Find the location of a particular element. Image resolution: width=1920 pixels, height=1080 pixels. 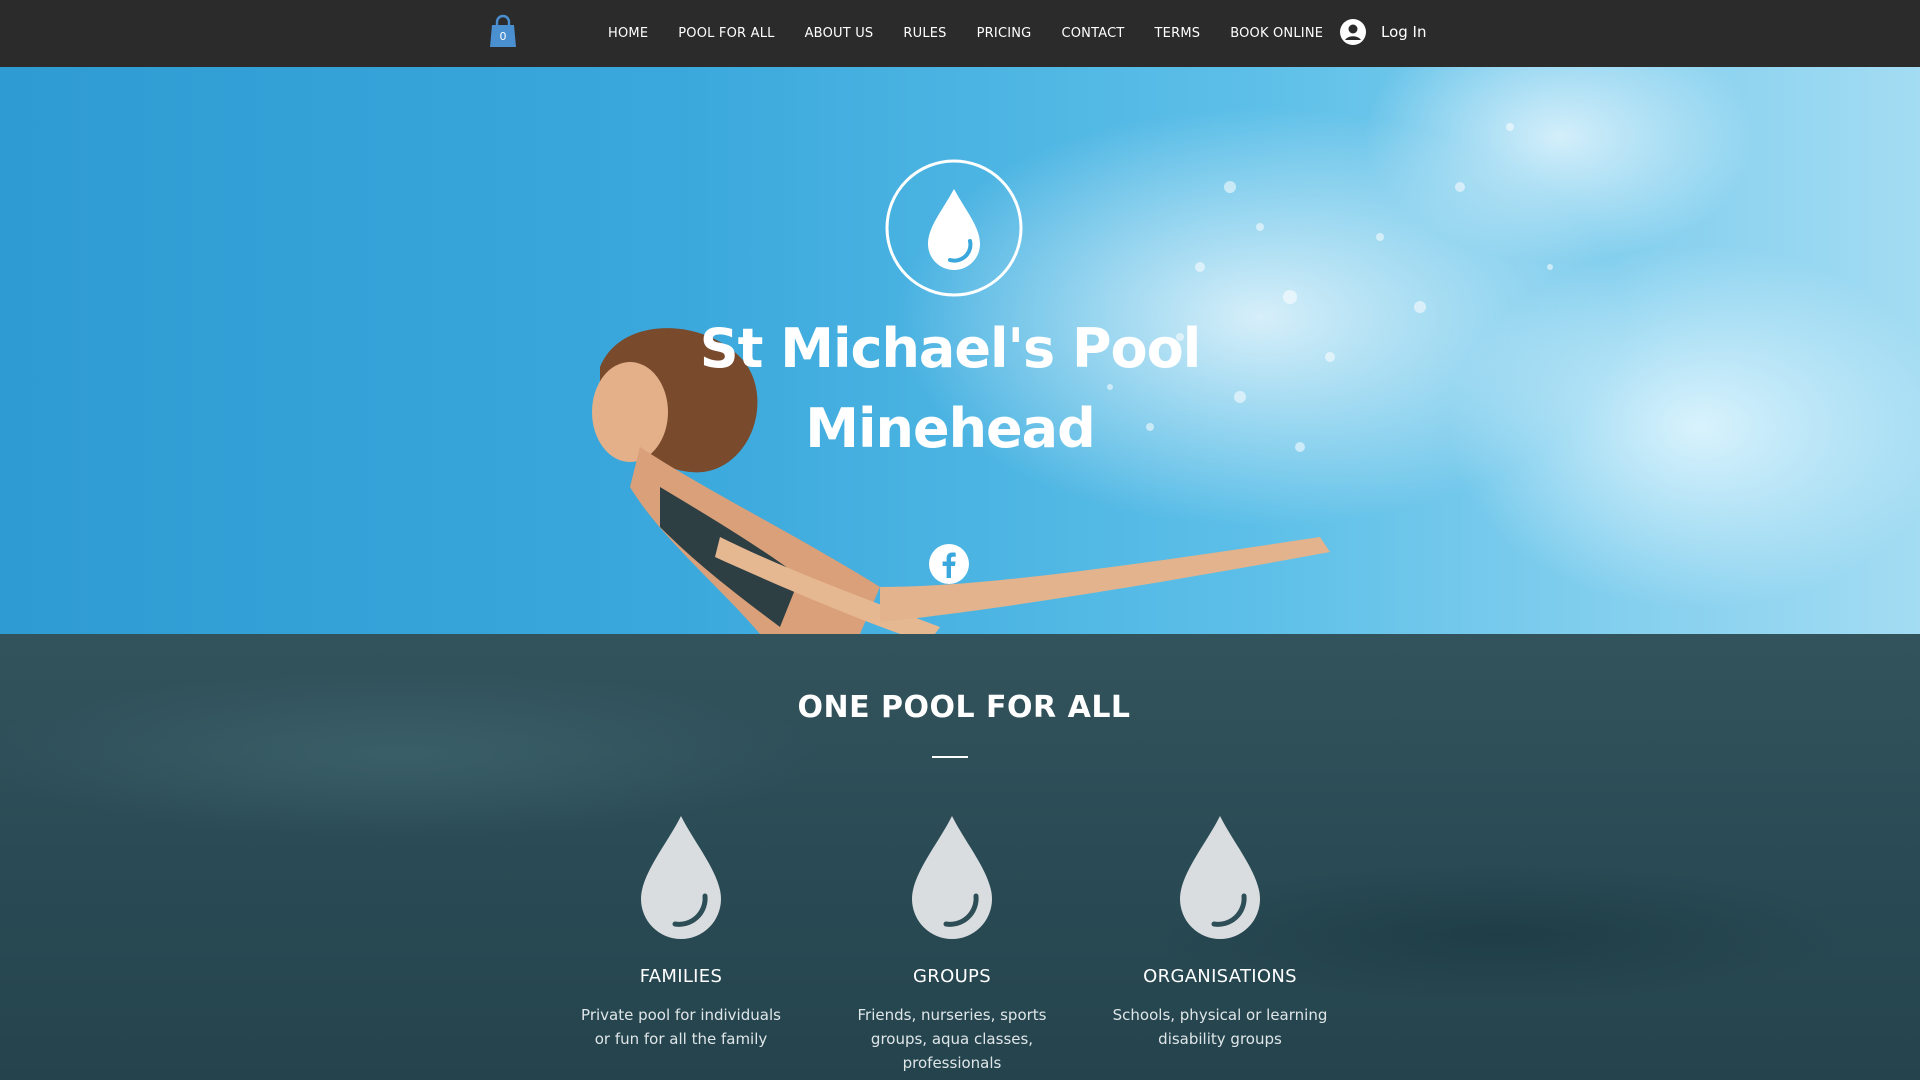

feature-title: ORGANISATIONS is located at coordinates (1220, 976).